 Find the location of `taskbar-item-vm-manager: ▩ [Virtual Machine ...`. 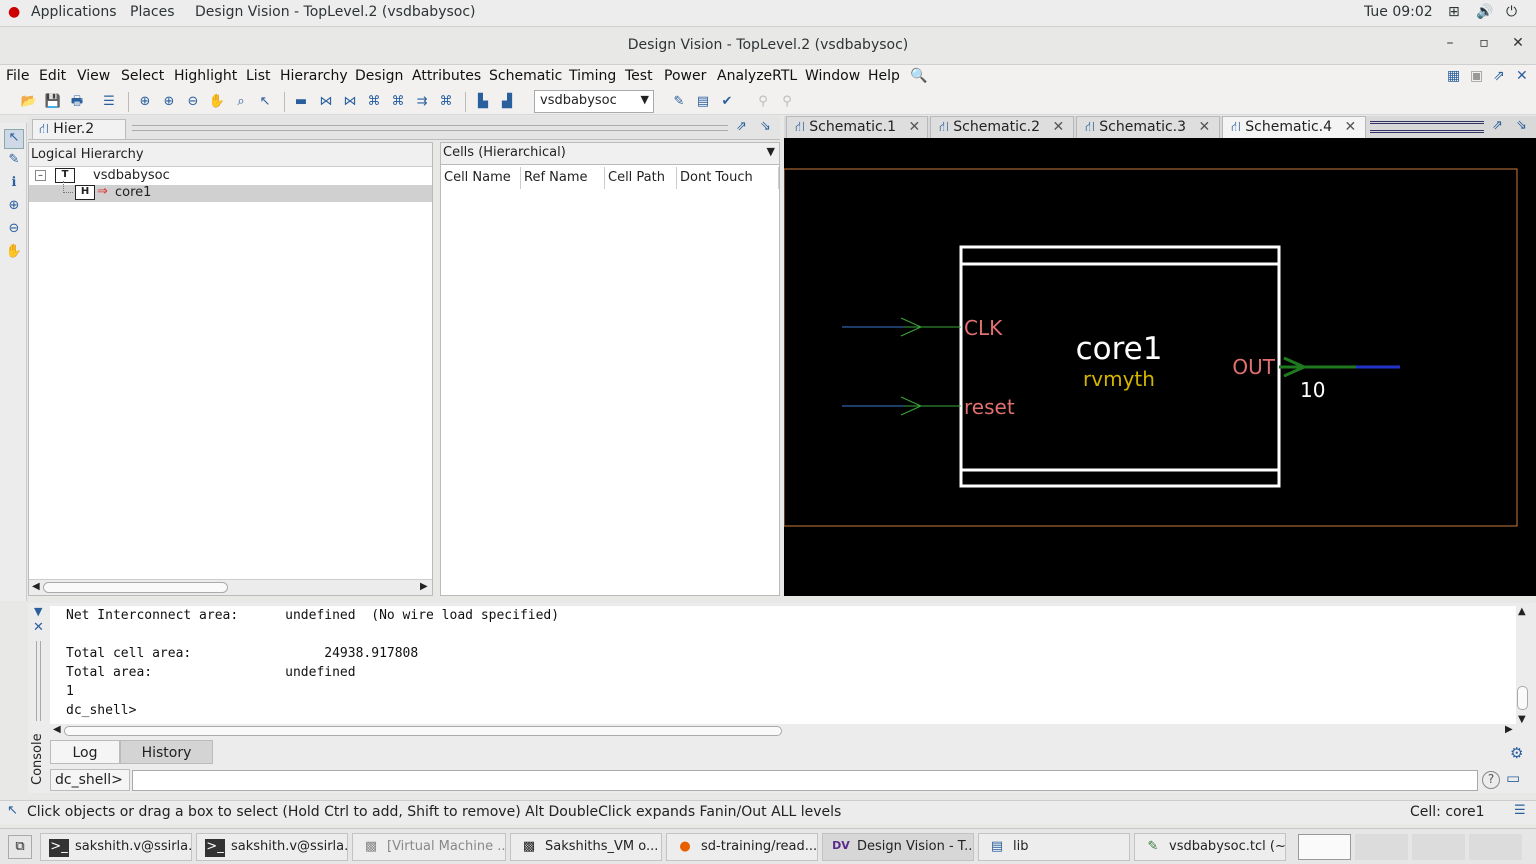

taskbar-item-vm-manager: ▩ [Virtual Machine ... is located at coordinates (429, 847).